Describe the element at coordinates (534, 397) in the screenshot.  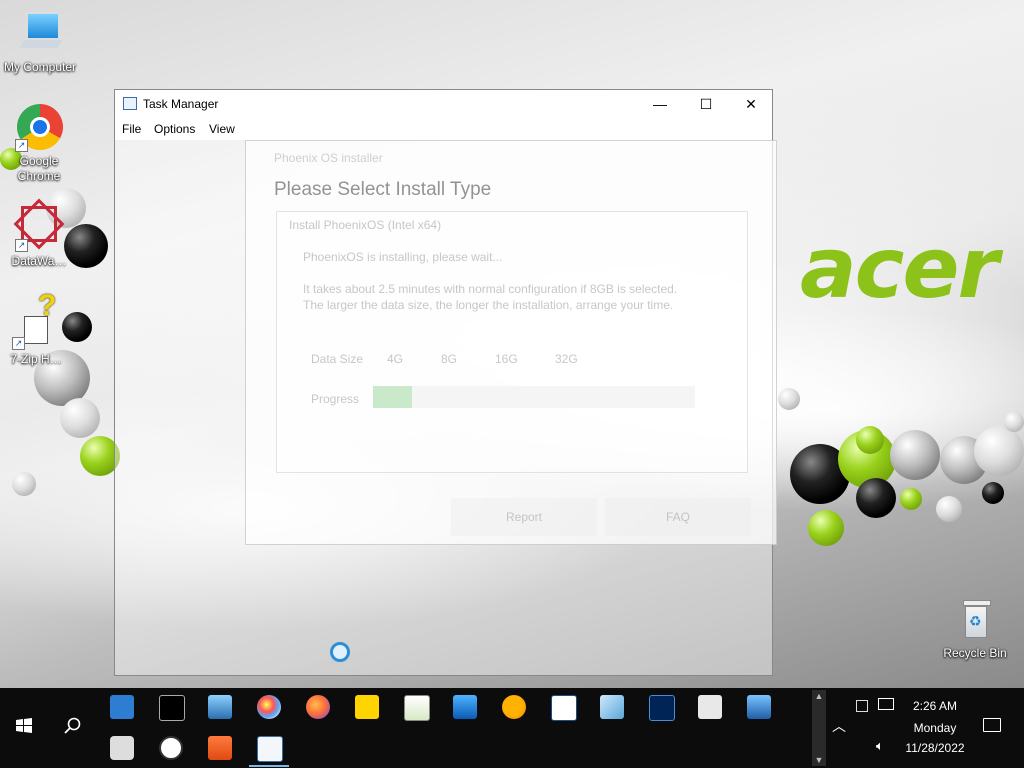
I see `progress-bar` at that location.